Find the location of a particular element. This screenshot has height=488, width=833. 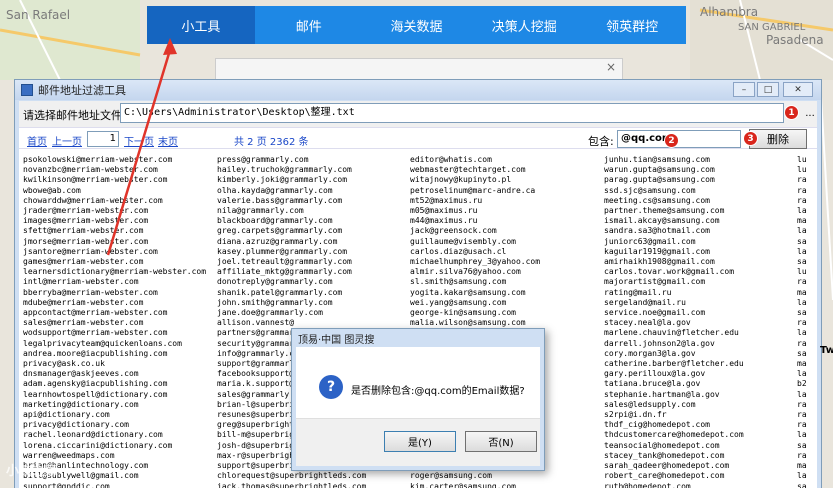

watermark: 小铁之家 is located at coordinates (32, 471).